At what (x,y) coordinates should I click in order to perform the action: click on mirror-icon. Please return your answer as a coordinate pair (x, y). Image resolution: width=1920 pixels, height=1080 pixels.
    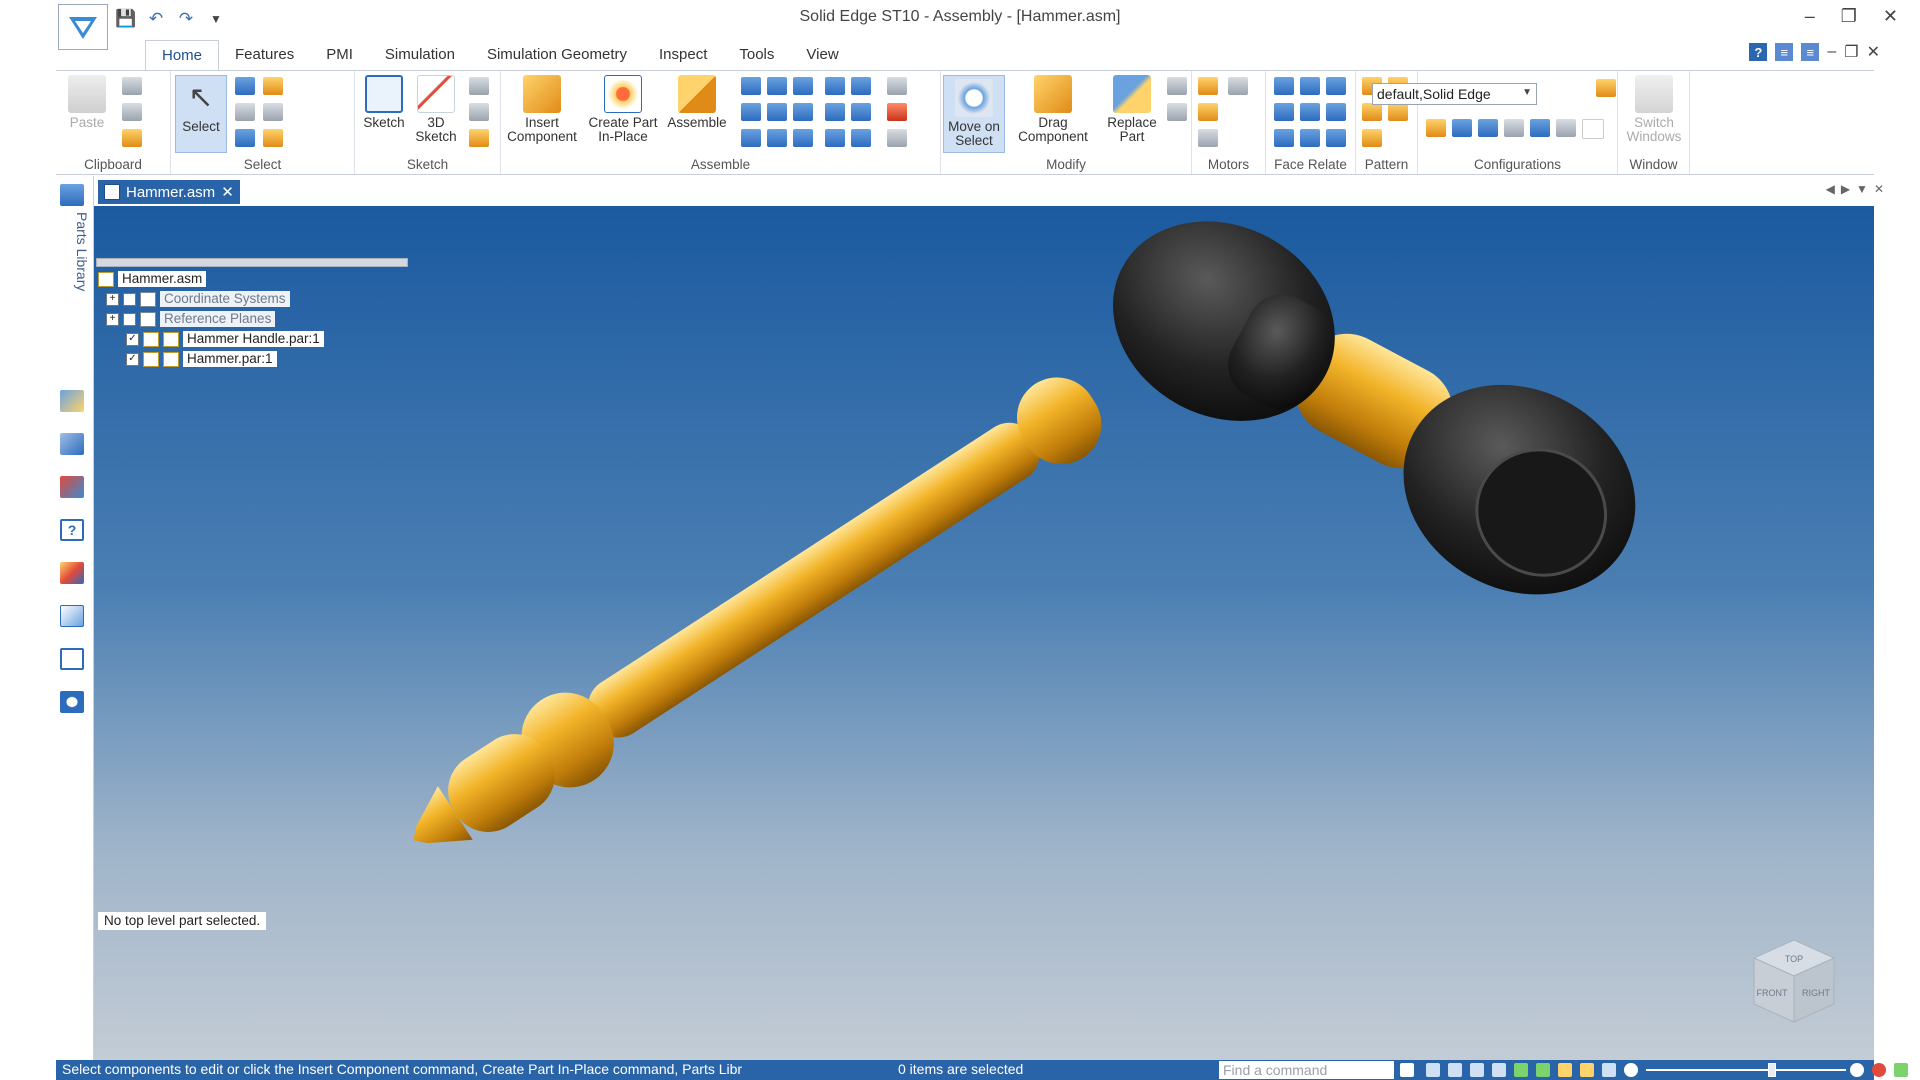
    Looking at the image, I should click on (1372, 112).